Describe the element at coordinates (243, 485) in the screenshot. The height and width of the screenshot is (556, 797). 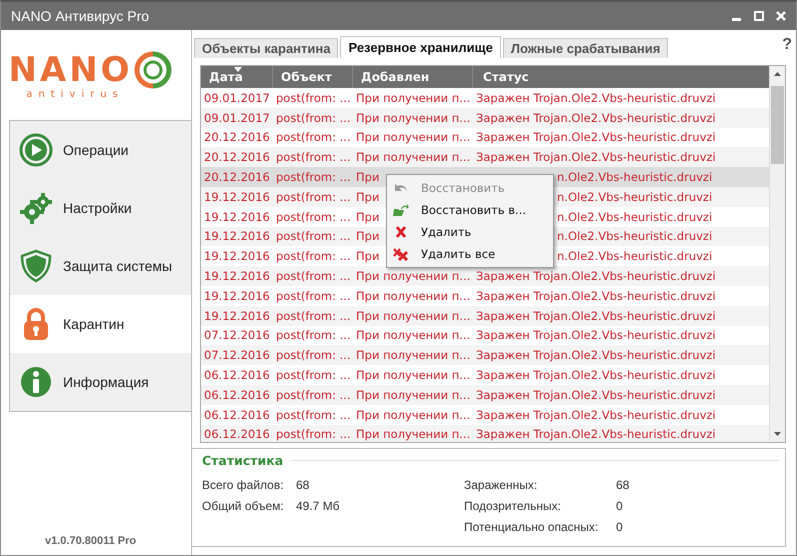
I see `stat-label: Всего файлов:` at that location.